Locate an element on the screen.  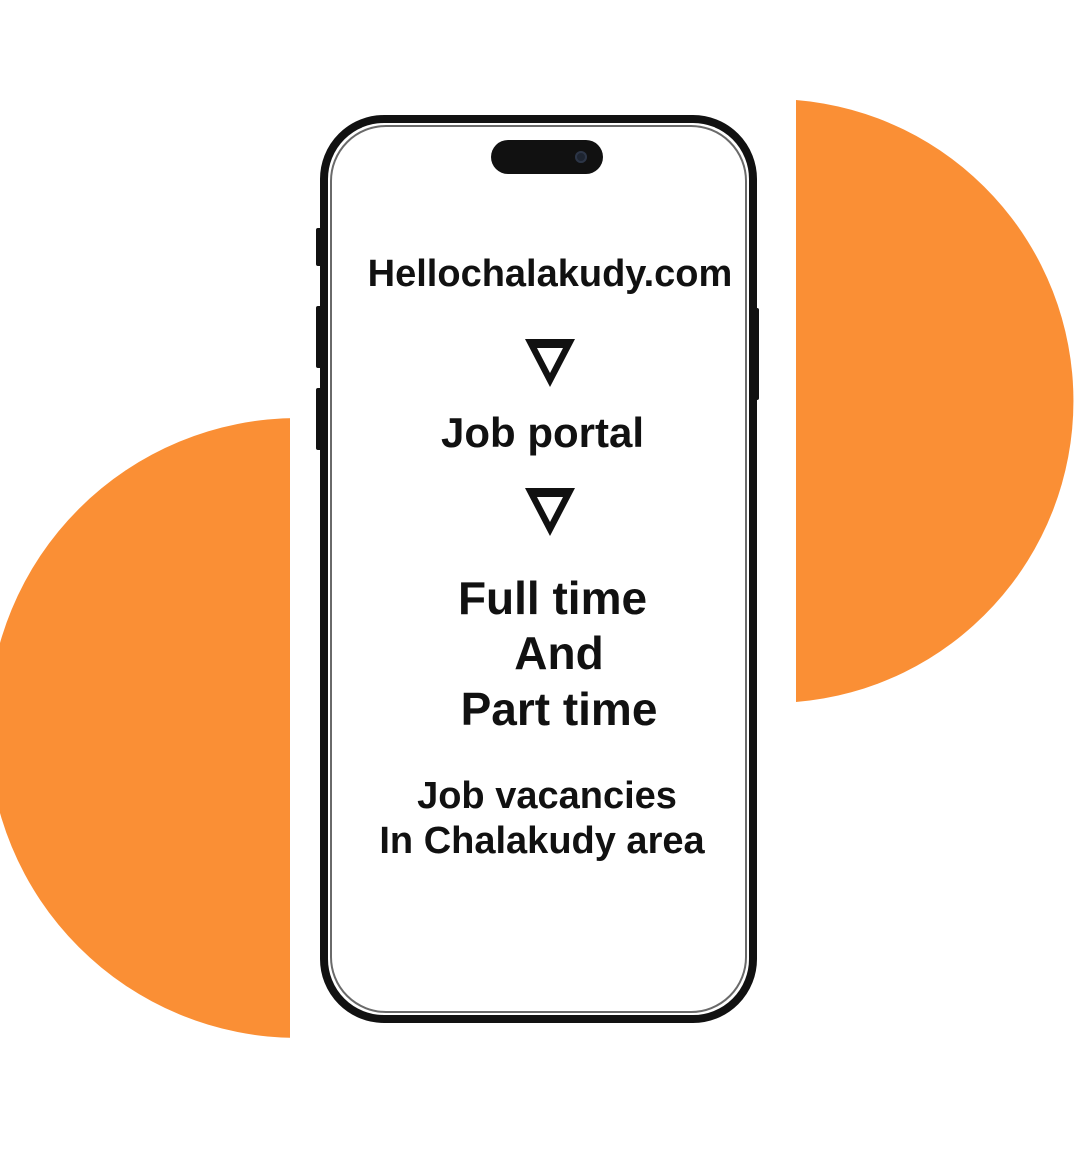
left-orange-half-circle is located at coordinates (149, 728).